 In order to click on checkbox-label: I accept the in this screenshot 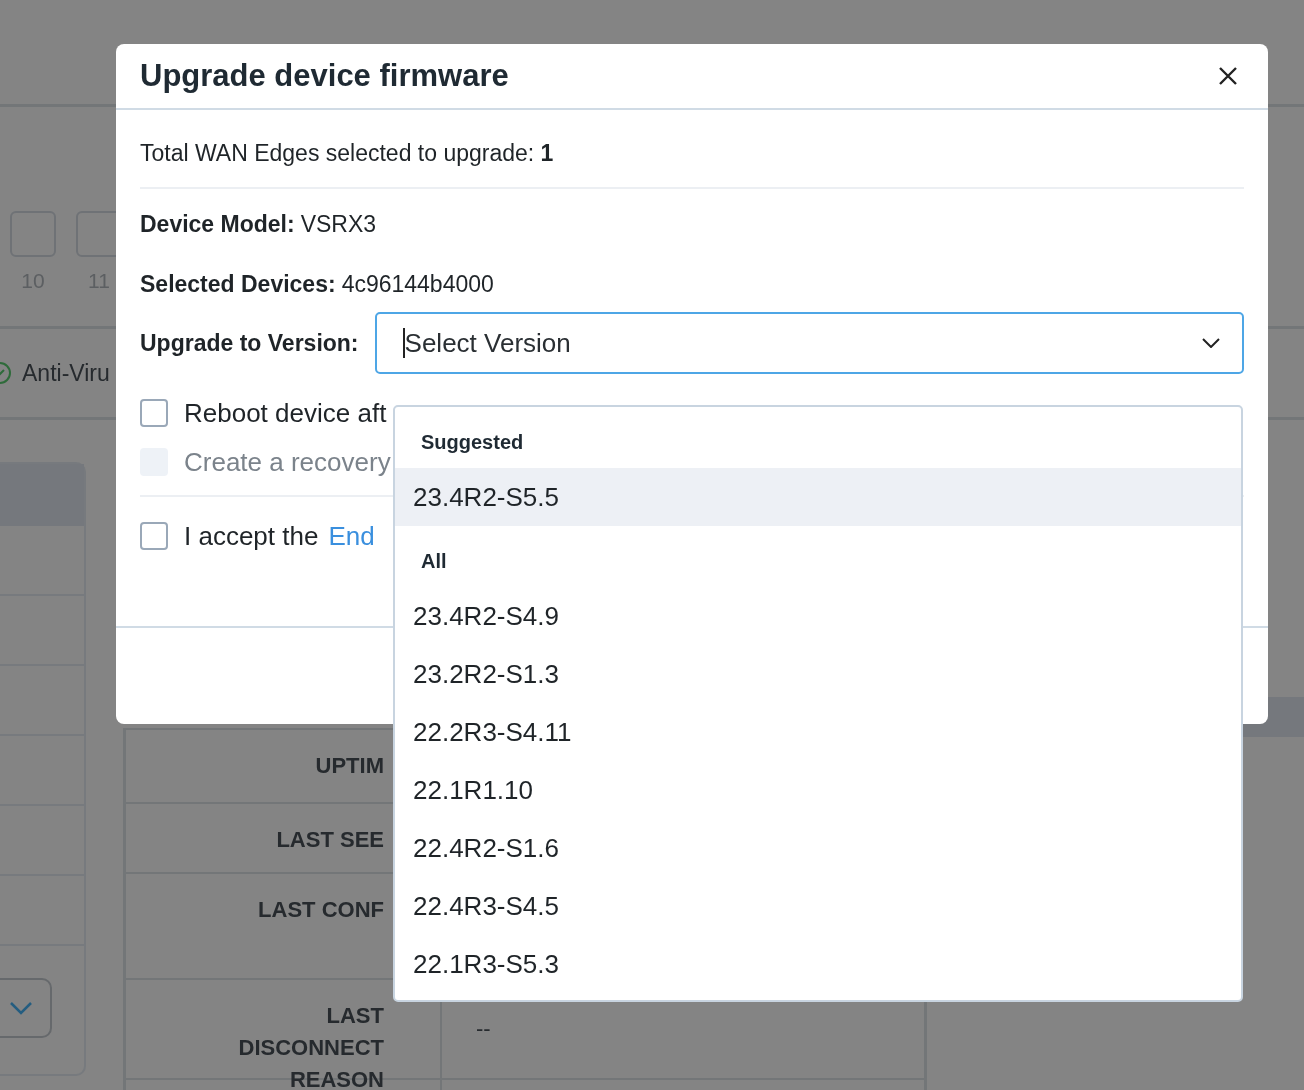, I will do `click(251, 536)`.